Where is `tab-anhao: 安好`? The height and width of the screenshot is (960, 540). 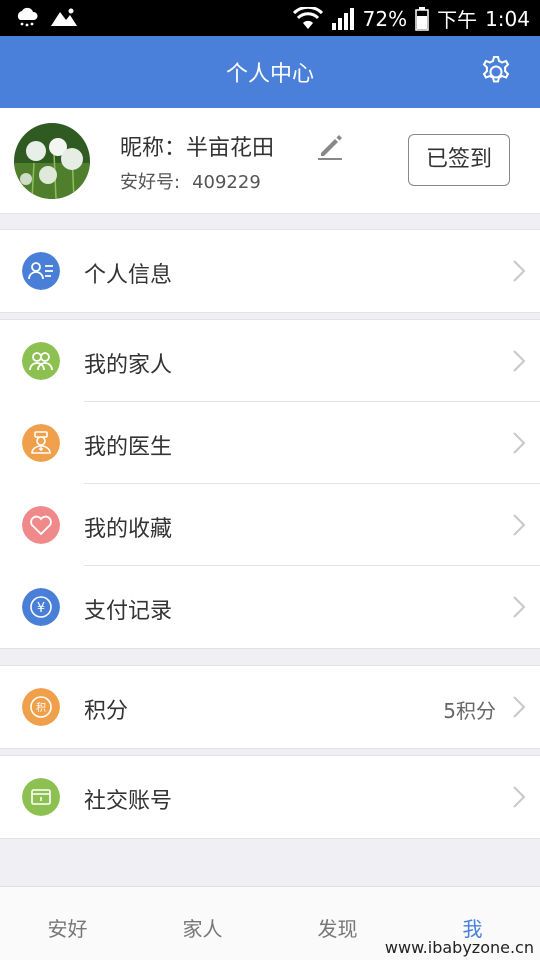 tab-anhao: 安好 is located at coordinates (67, 927).